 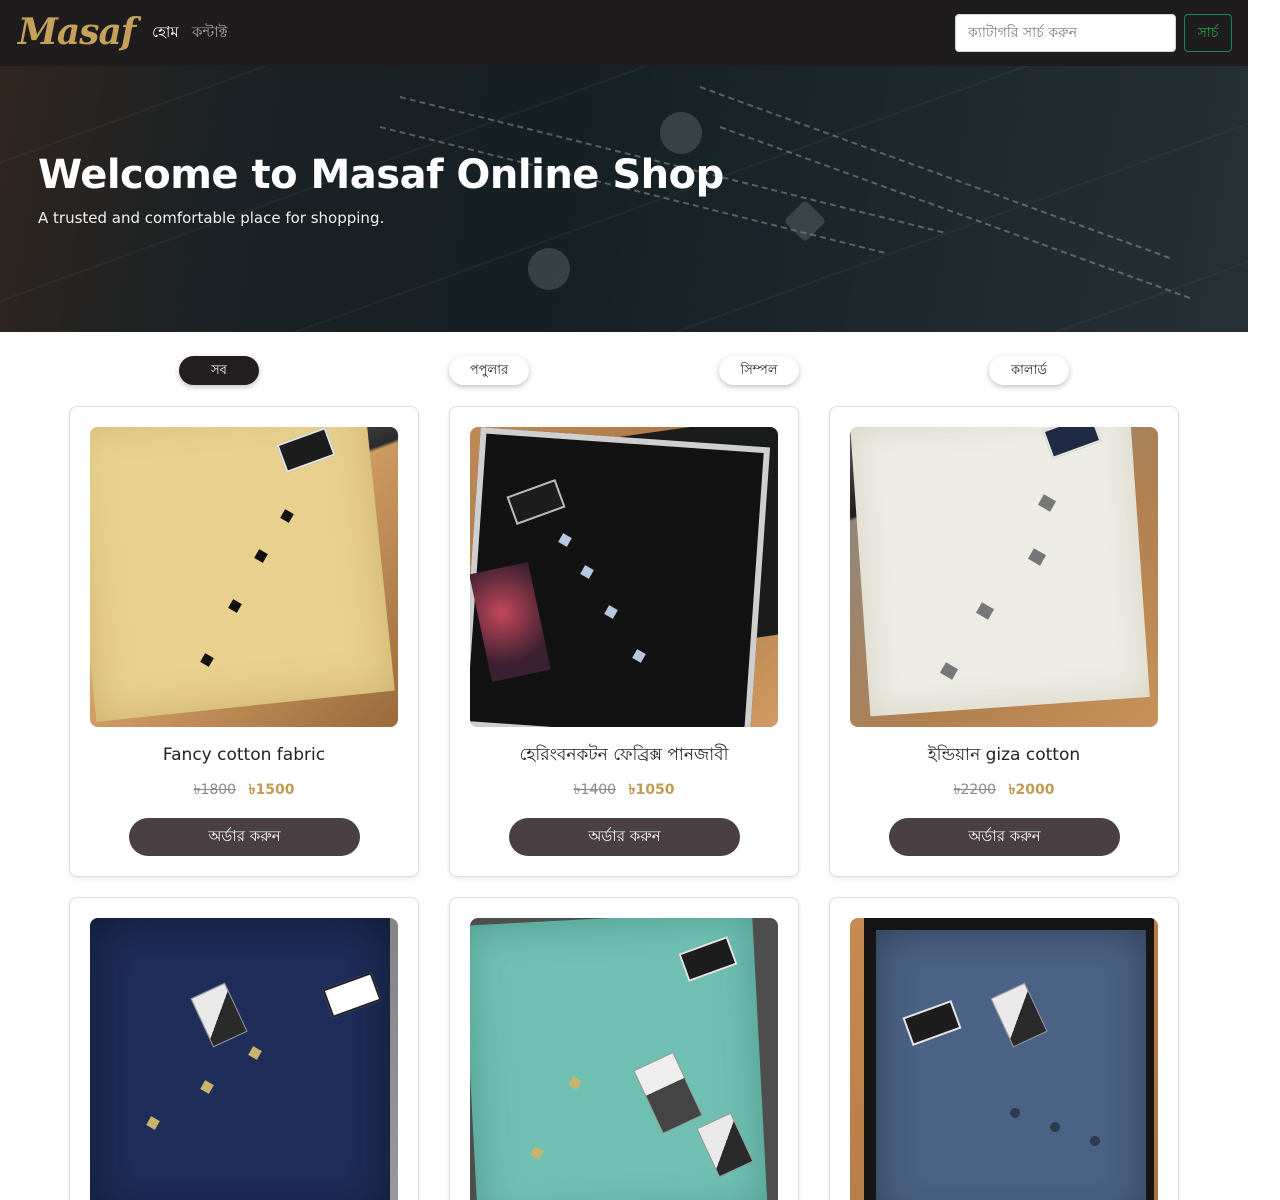 What do you see at coordinates (381, 175) in the screenshot?
I see `hero-title: Welcome to Masaf Online Shop` at bounding box center [381, 175].